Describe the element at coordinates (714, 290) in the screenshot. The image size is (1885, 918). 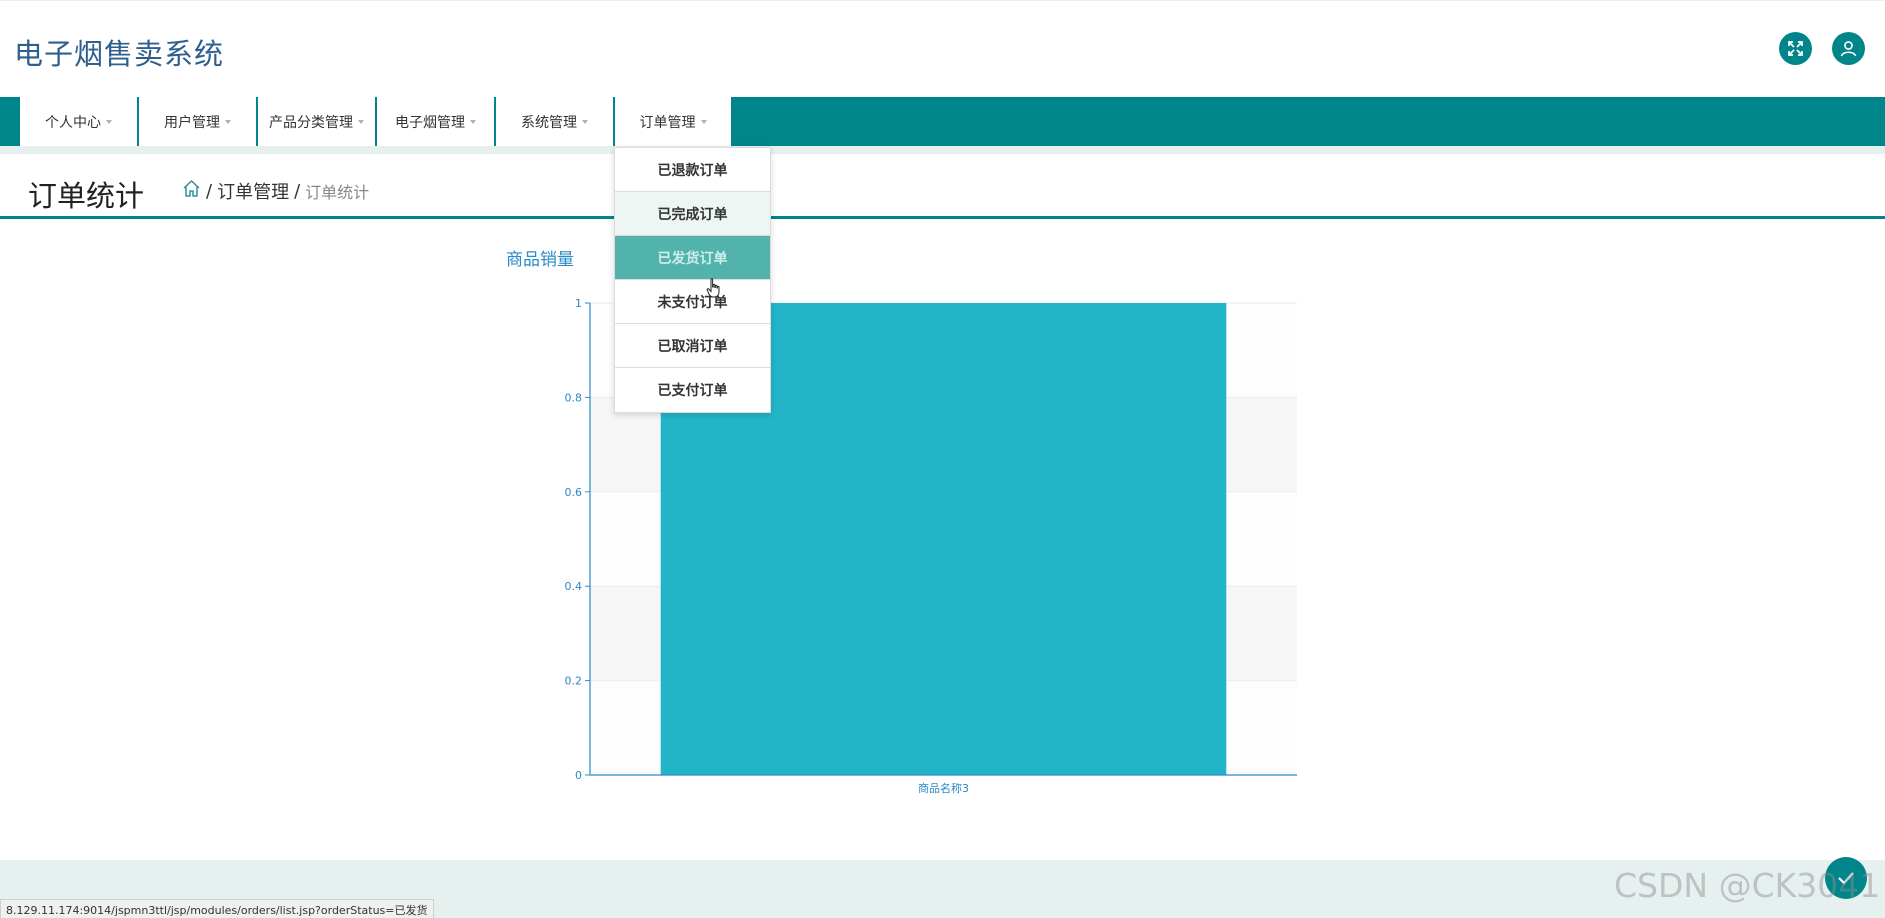
I see `hand-cursor-icon` at that location.